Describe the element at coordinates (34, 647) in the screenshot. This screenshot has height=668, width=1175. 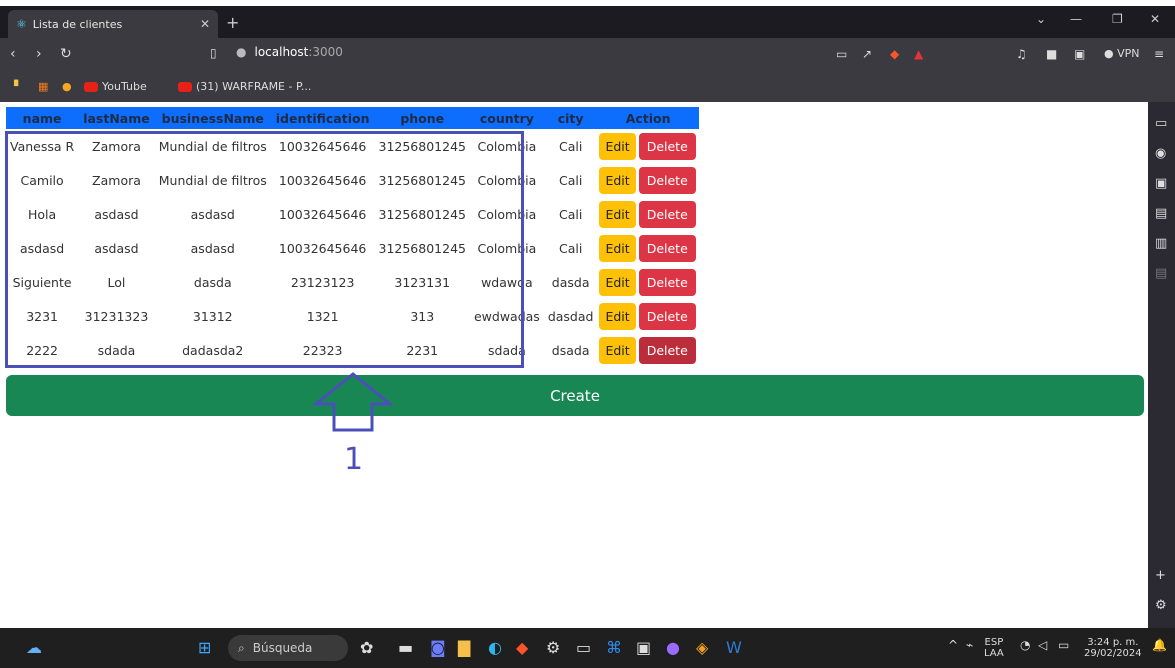
I see `weather-icon: ☁` at that location.